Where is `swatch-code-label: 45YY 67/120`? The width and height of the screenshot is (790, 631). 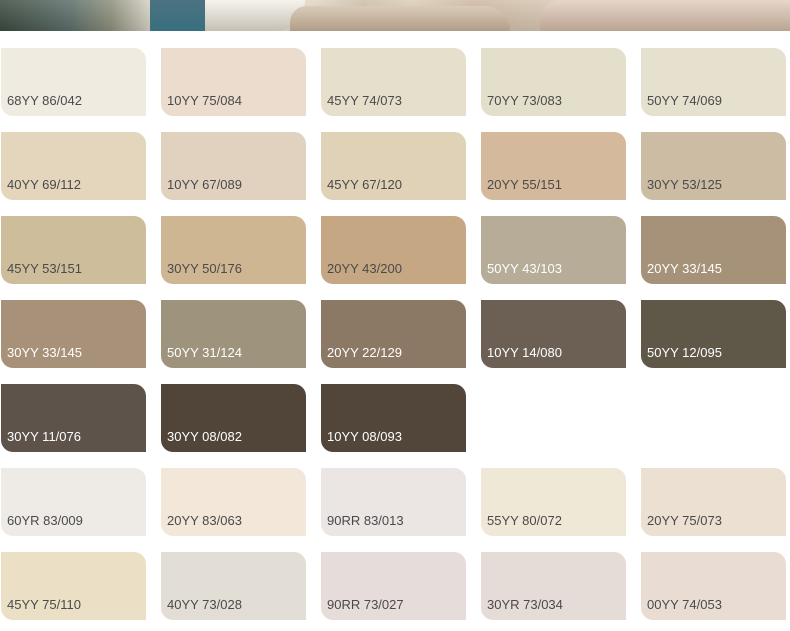
swatch-code-label: 45YY 67/120 is located at coordinates (364, 184).